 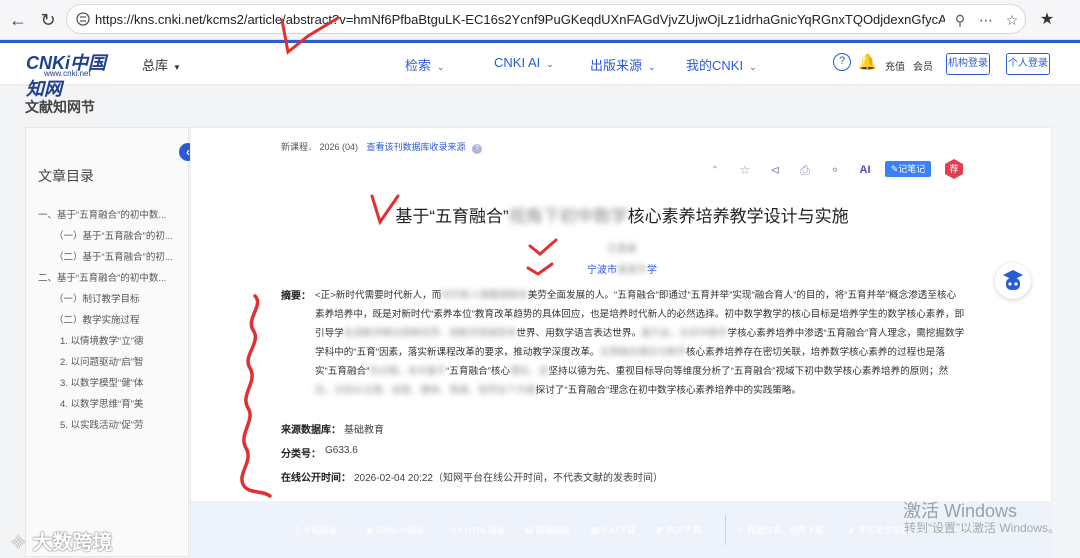 I want to click on quote-icon: “, so click(x=715, y=170).